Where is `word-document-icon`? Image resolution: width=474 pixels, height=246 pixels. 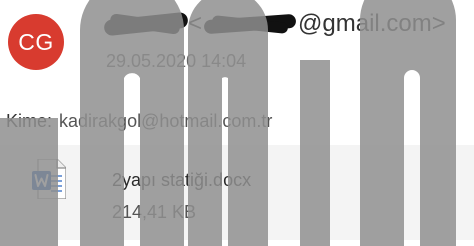
word-document-icon is located at coordinates (49, 179).